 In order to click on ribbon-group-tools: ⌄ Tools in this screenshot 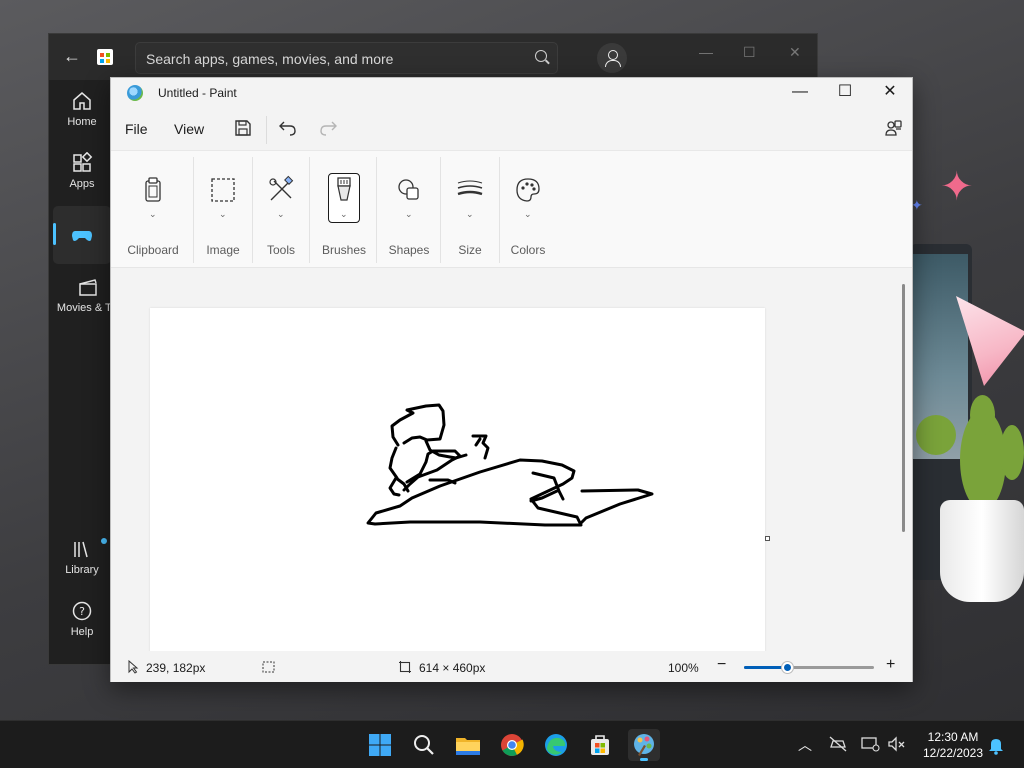, I will do `click(281, 209)`.